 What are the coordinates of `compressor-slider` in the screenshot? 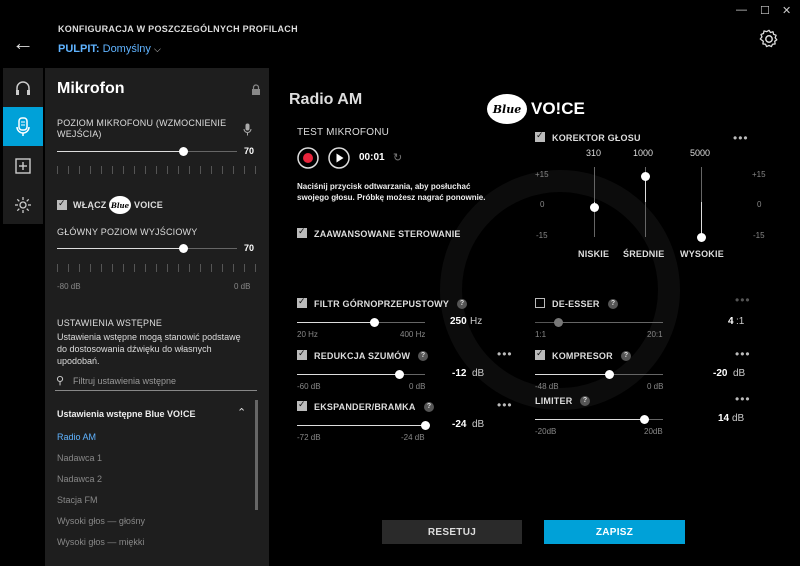 It's located at (599, 374).